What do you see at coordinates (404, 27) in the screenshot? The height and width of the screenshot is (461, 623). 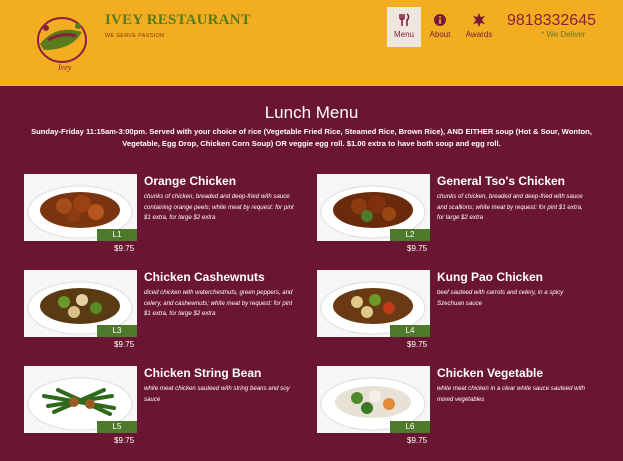 I see `nav-menu: Menu` at bounding box center [404, 27].